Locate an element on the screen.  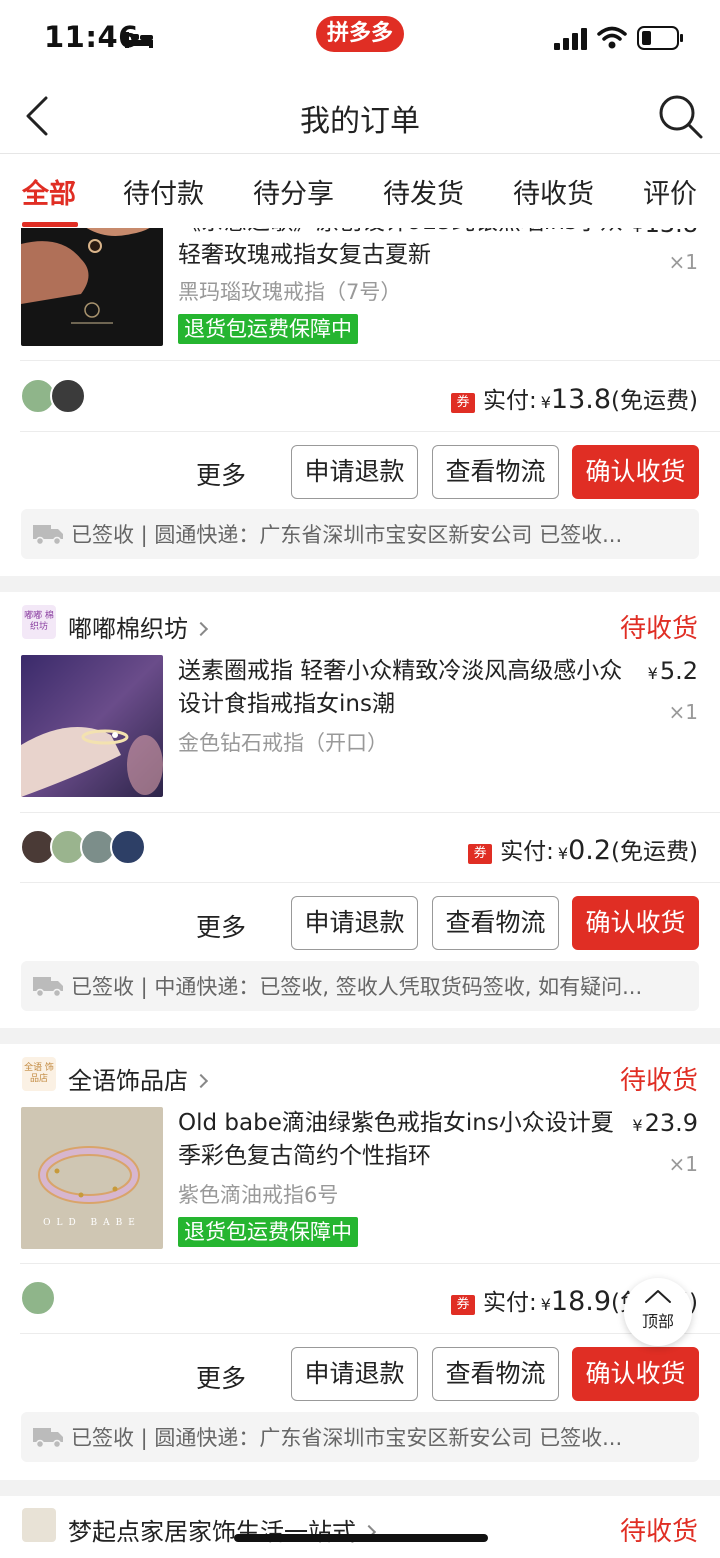
back-to-top-button: 顶部 is located at coordinates (658, 1312).